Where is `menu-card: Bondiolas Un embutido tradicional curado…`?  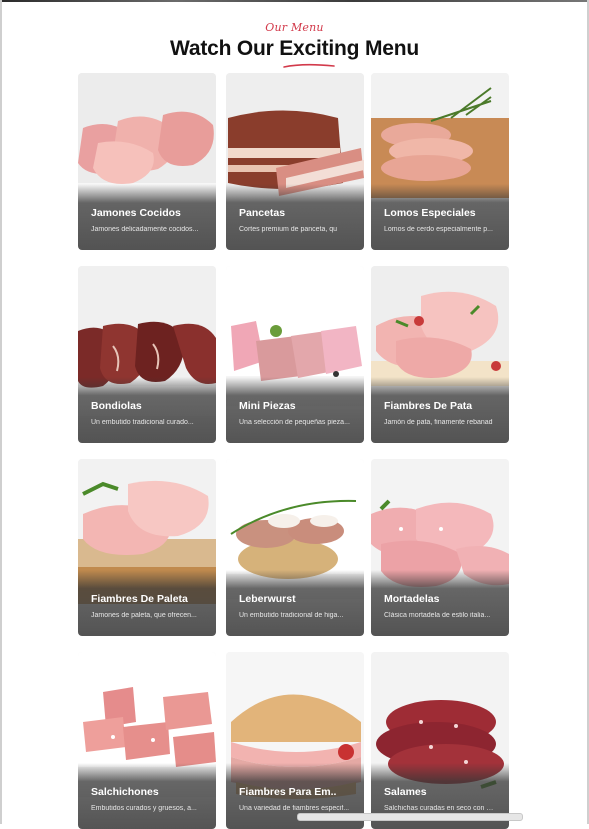 menu-card: Bondiolas Un embutido tradicional curado… is located at coordinates (147, 354).